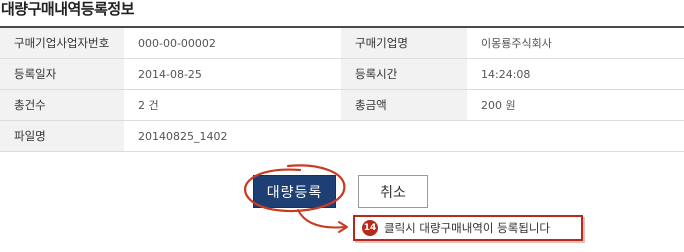 This screenshot has height=252, width=684. Describe the element at coordinates (575, 105) in the screenshot. I see `total-amount-value: 200 원` at that location.